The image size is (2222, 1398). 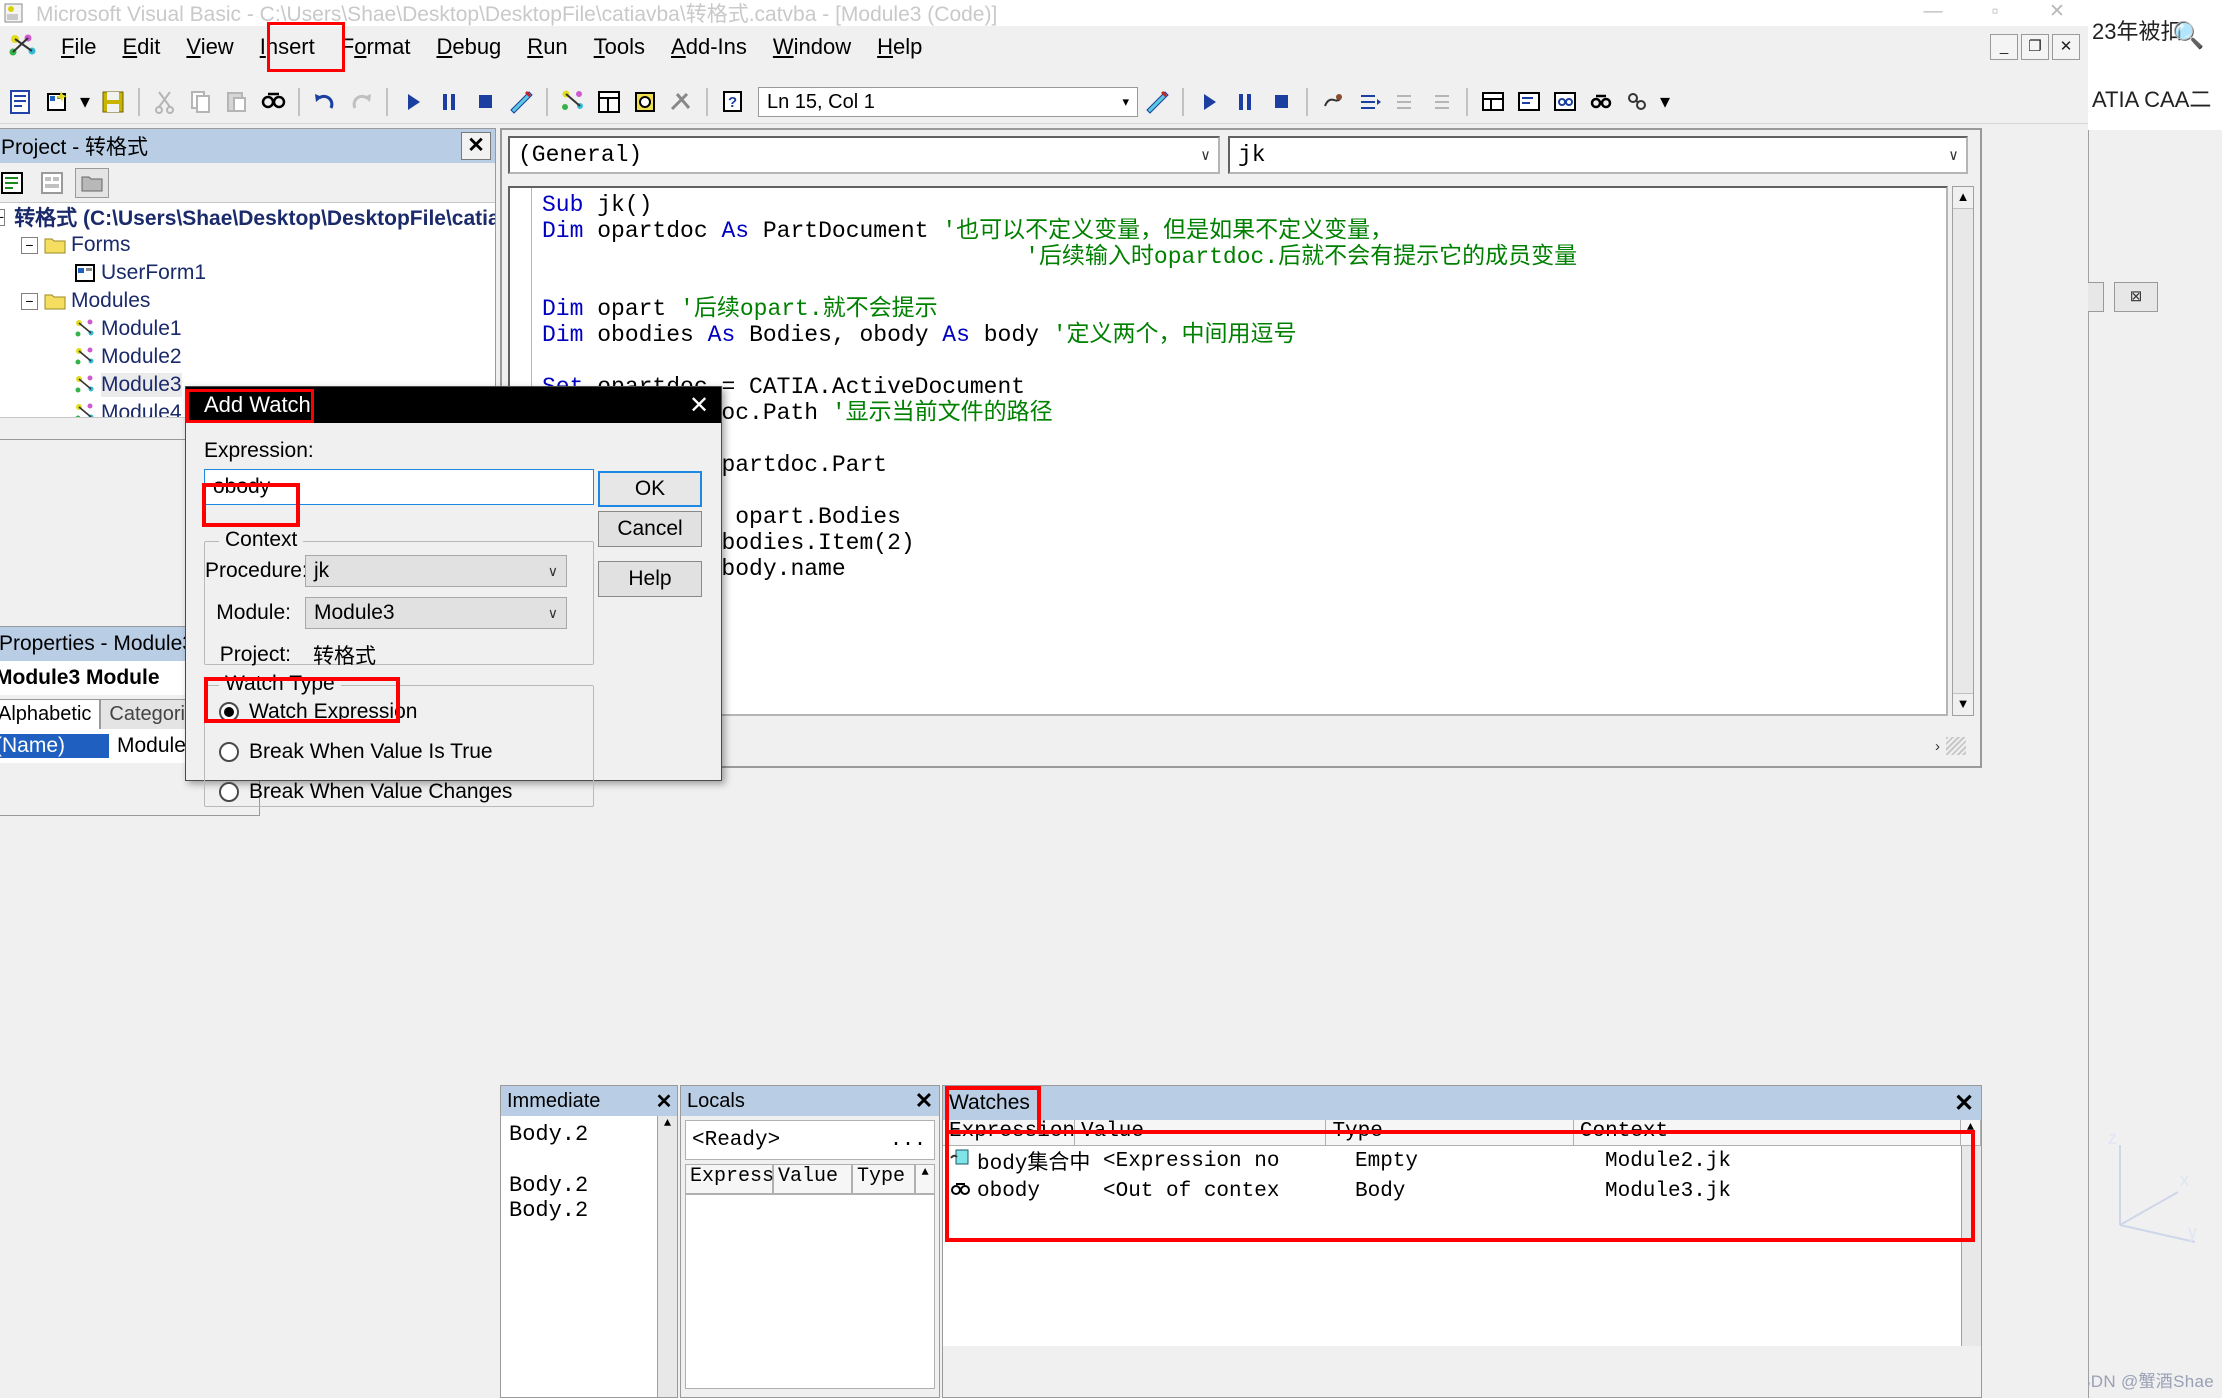 What do you see at coordinates (57, 102) in the screenshot?
I see `insert-userform-icon` at bounding box center [57, 102].